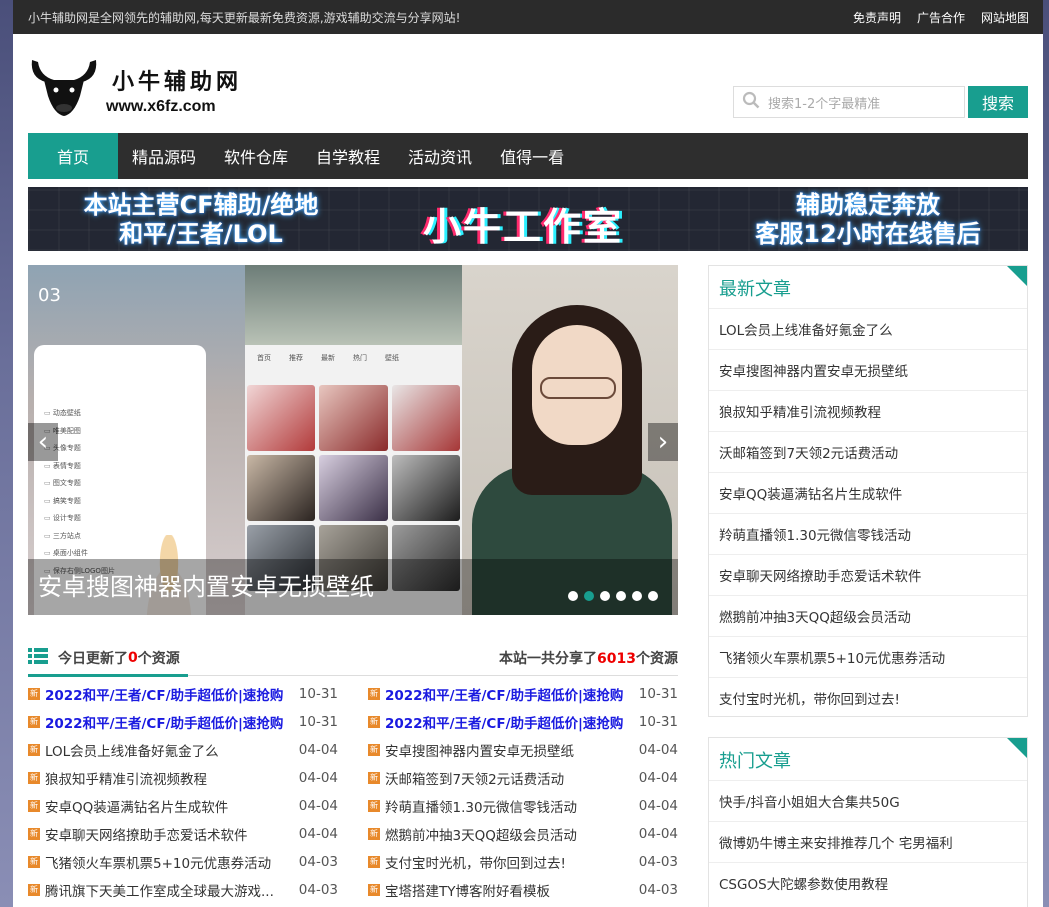 This screenshot has height=907, width=1049. I want to click on latest-article-item: 狼叔知乎精准引流视频教程, so click(868, 410).